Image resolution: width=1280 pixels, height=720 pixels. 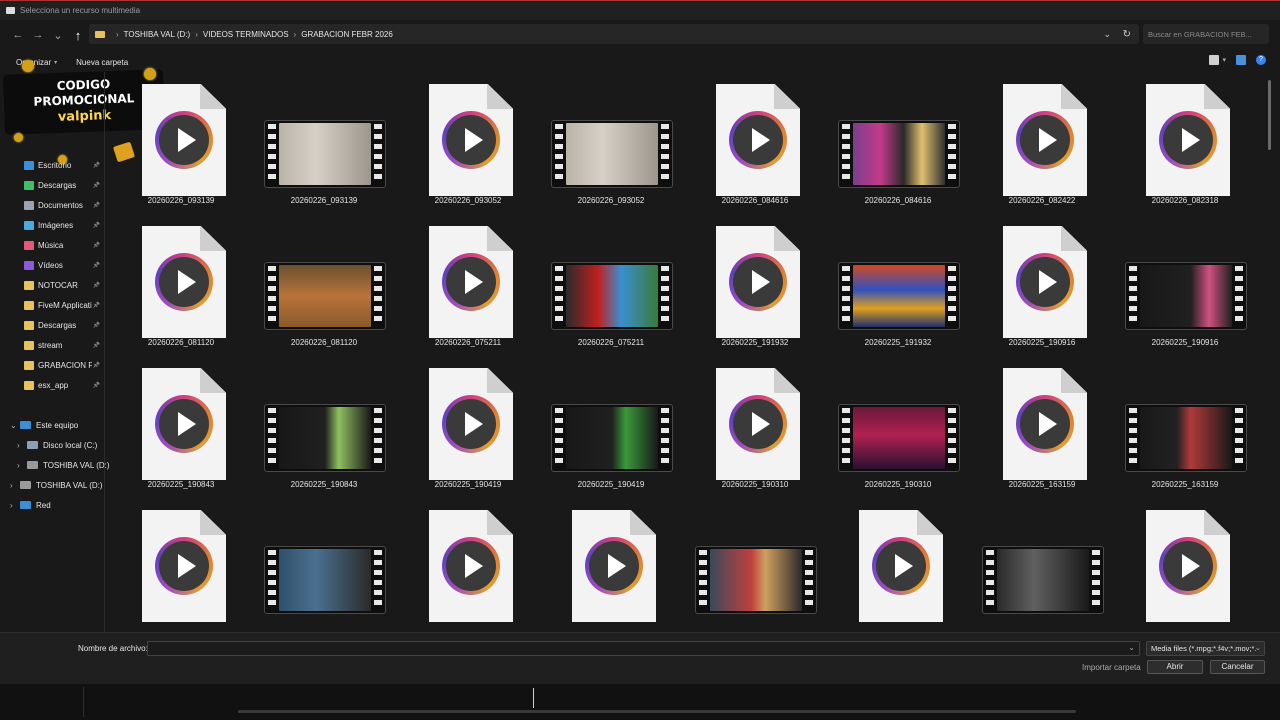 What do you see at coordinates (104, 352) in the screenshot?
I see `pane-divider` at bounding box center [104, 352].